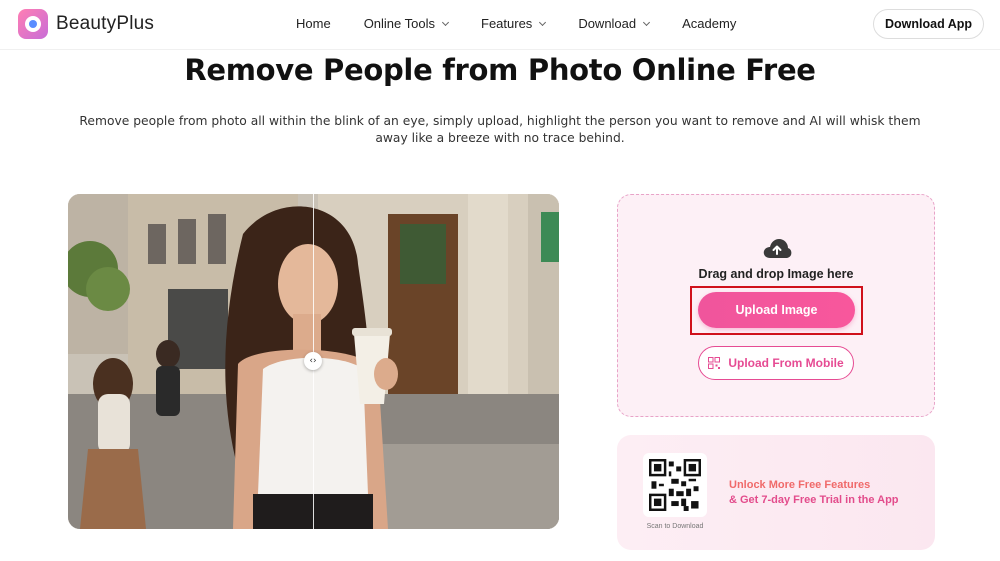 This screenshot has height=561, width=1000. What do you see at coordinates (33, 24) in the screenshot?
I see `beautyplus-logo-icon` at bounding box center [33, 24].